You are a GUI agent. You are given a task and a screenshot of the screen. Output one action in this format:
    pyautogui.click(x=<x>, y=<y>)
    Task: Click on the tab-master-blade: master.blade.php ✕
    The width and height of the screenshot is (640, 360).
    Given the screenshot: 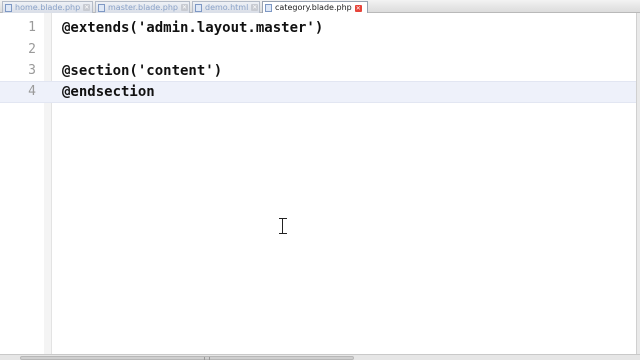 What is the action you would take?
    pyautogui.click(x=142, y=7)
    